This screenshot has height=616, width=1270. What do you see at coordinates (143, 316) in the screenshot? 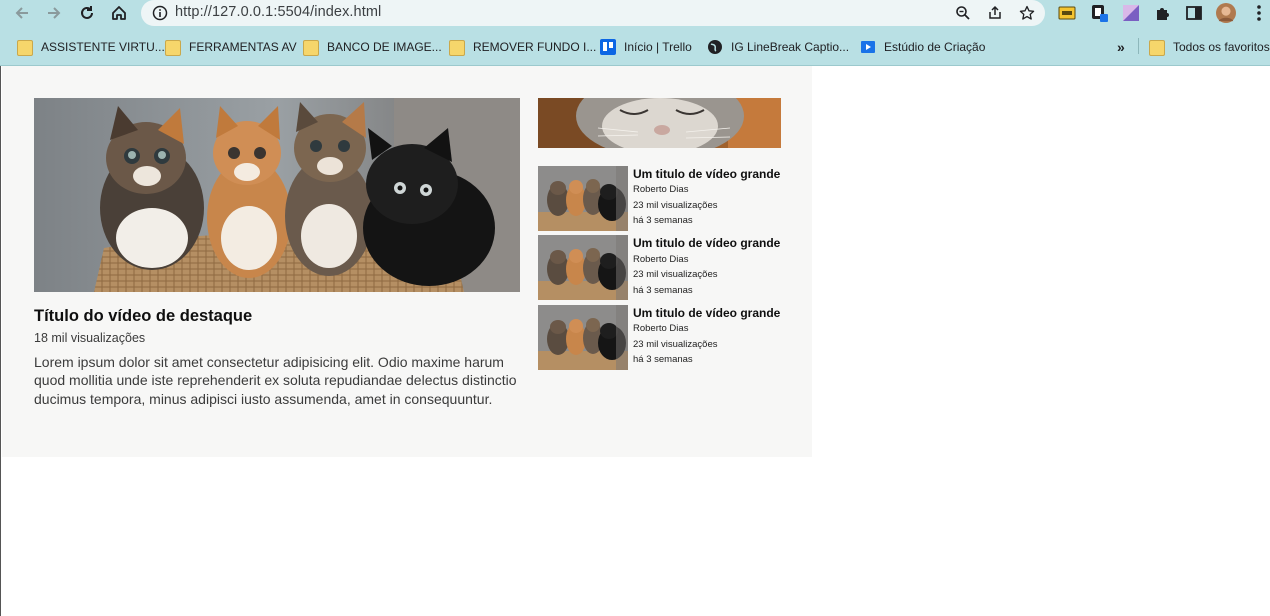
I see `featured-video-title: Título do vídeo de destaque` at bounding box center [143, 316].